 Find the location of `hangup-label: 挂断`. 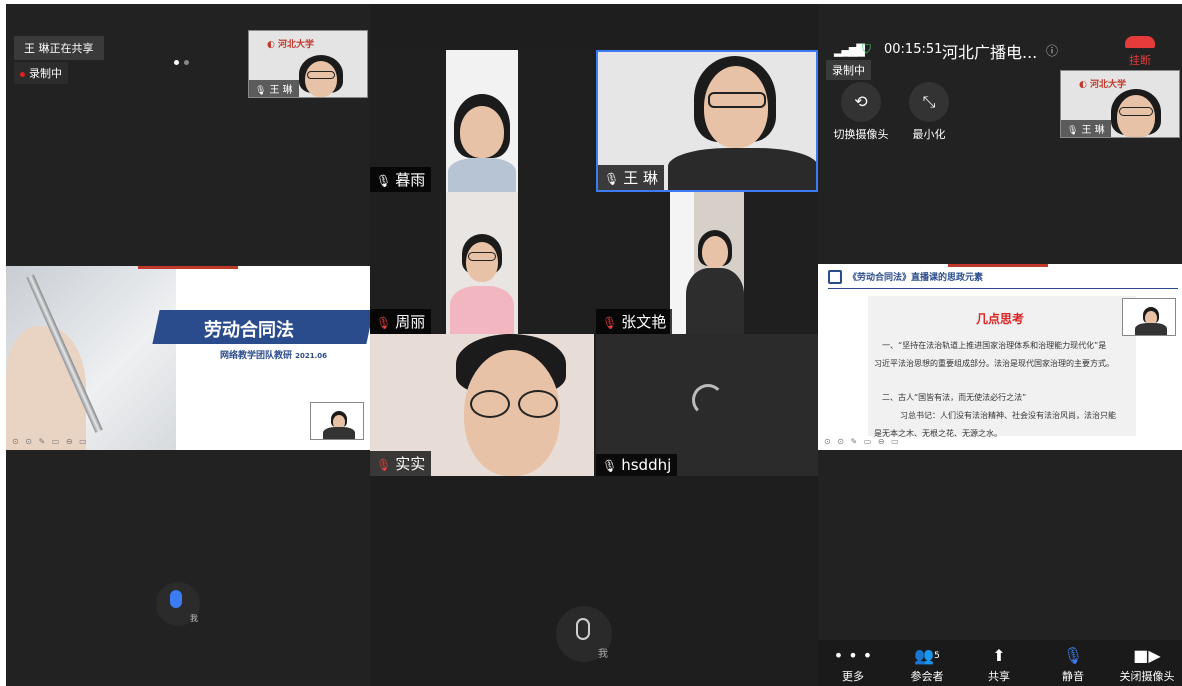

hangup-label: 挂断 is located at coordinates (1140, 60).